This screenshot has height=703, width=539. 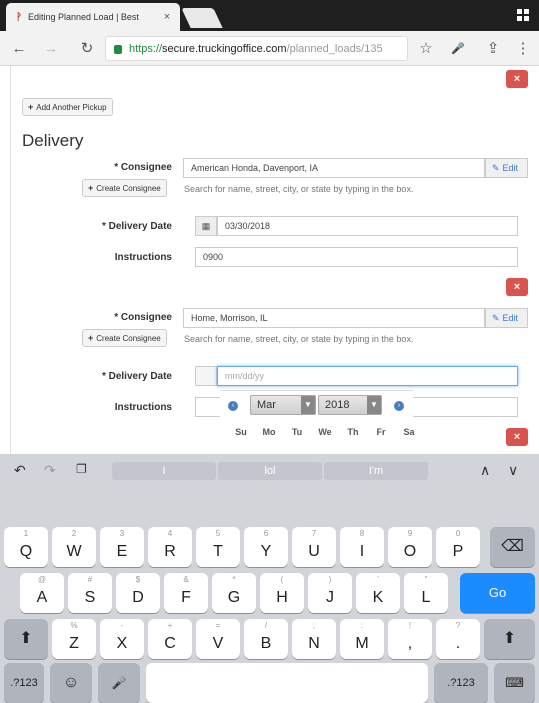 I want to click on backspace-key: ⌫, so click(x=512, y=547).